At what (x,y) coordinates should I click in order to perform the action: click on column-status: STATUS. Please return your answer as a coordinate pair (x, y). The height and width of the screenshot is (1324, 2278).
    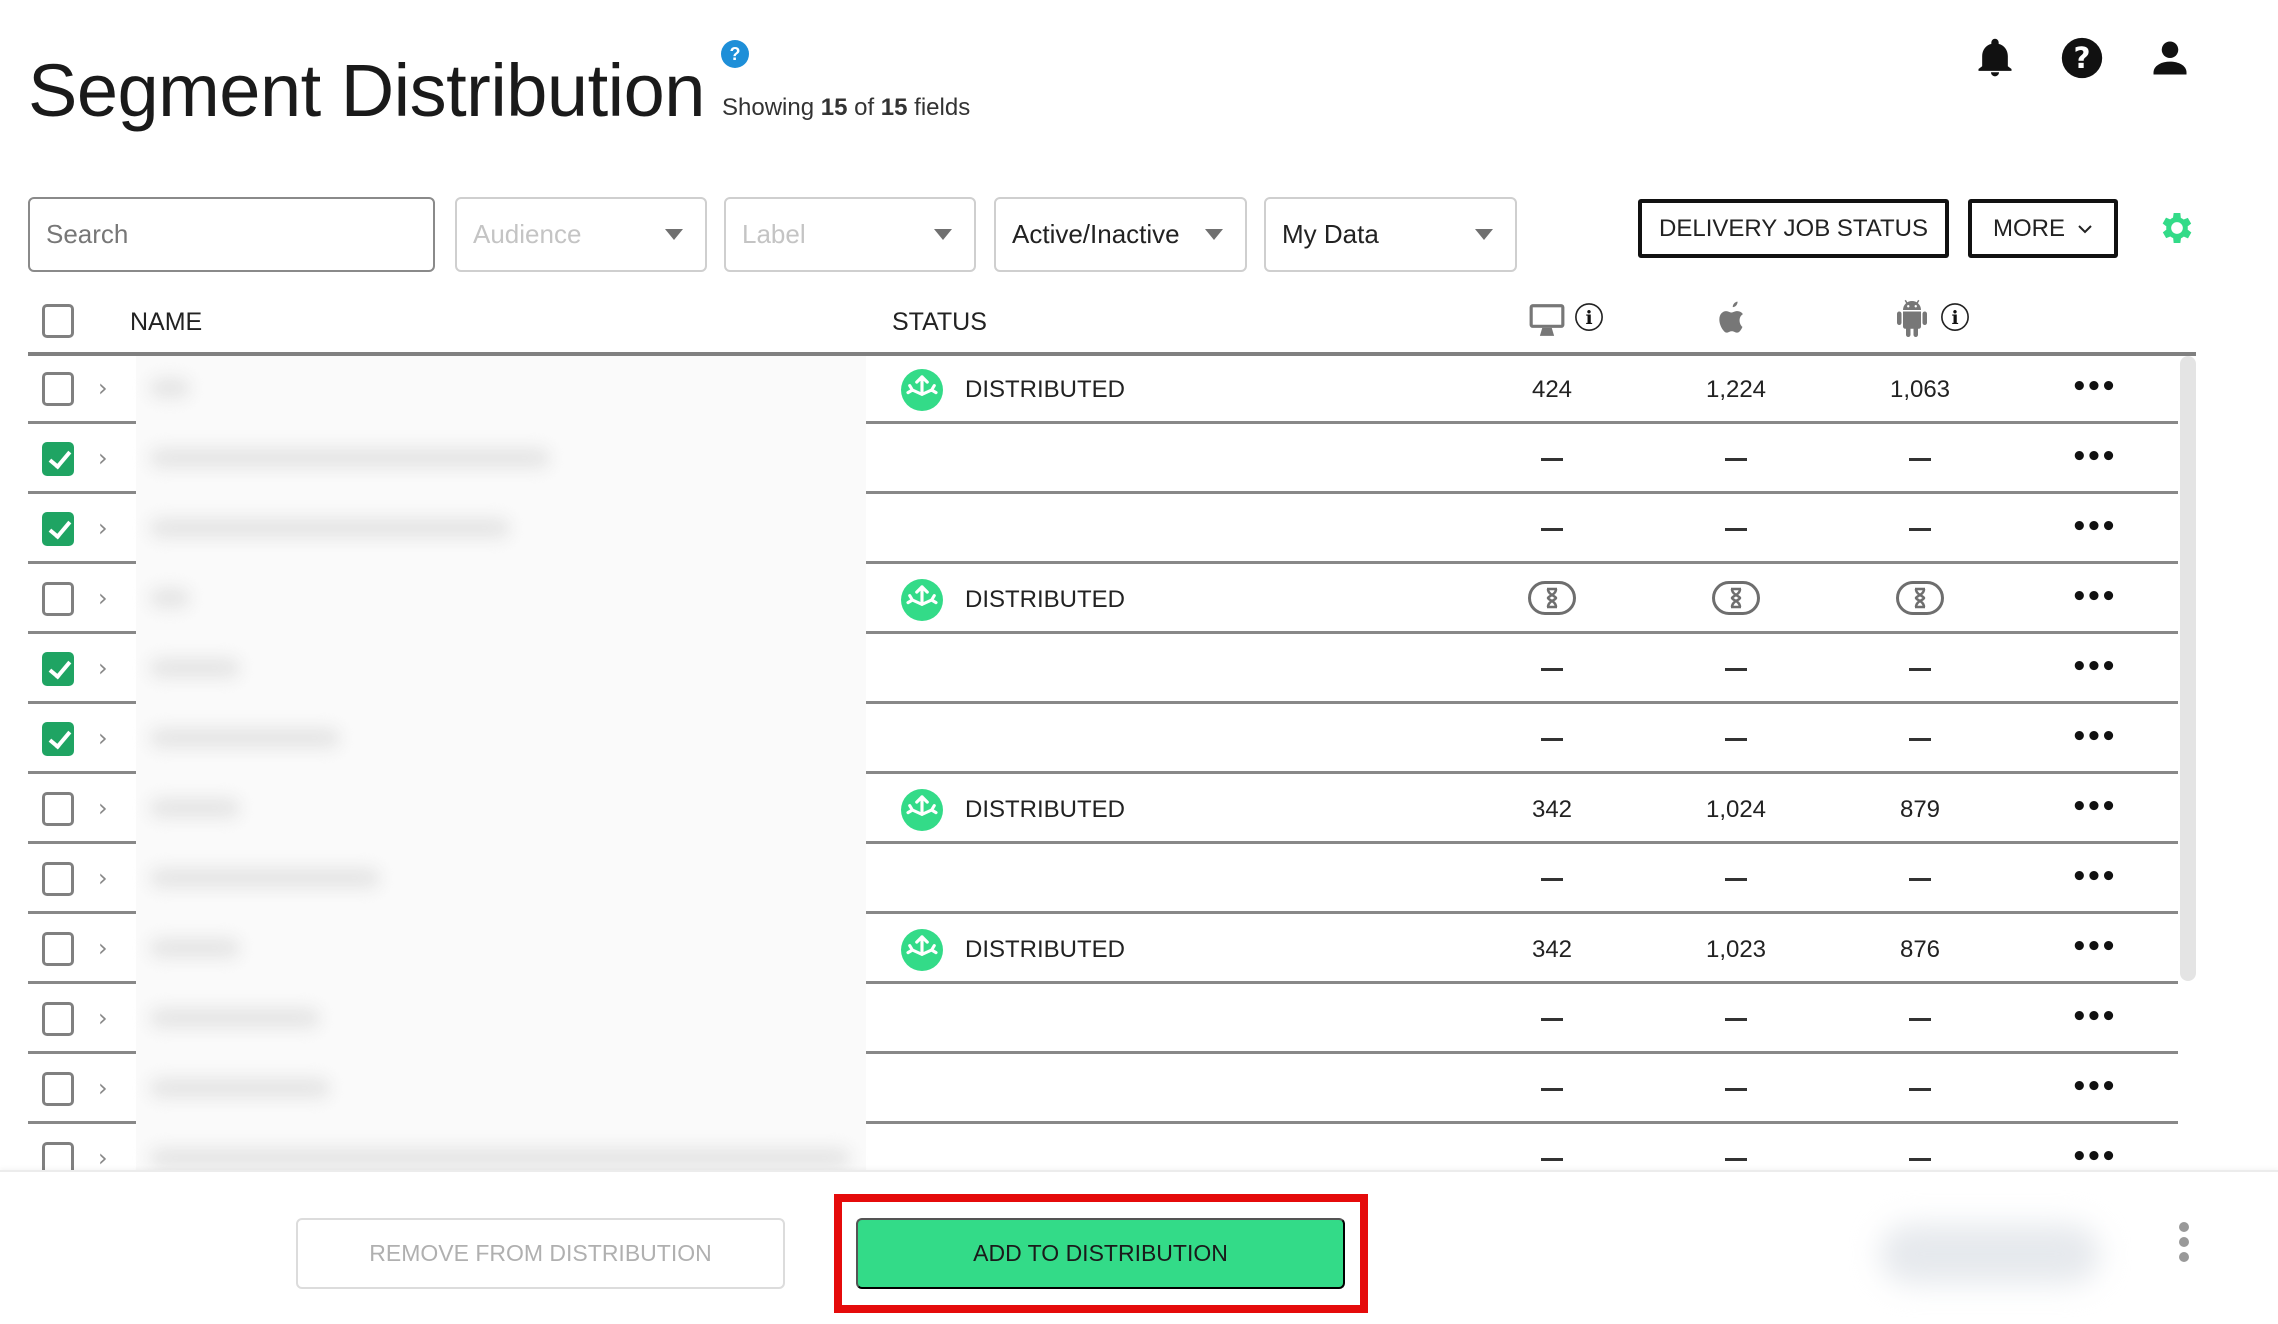
    Looking at the image, I should click on (939, 322).